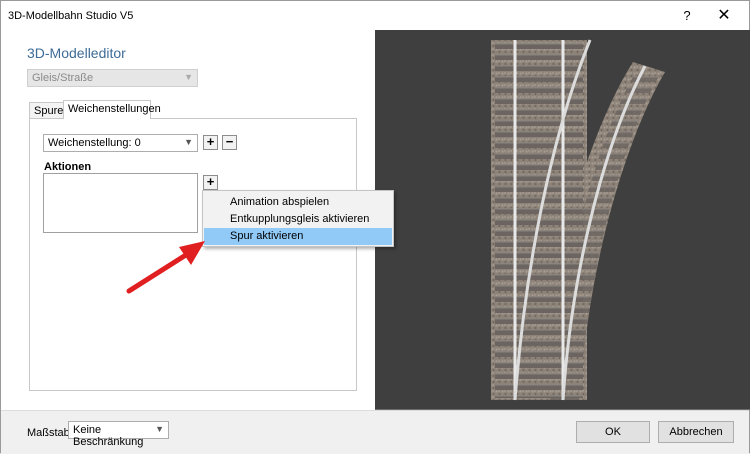 This screenshot has height=454, width=750. Describe the element at coordinates (375, 16) in the screenshot. I see `title-bar: 3D-Modellbahn Studio V5 ? ✕` at that location.